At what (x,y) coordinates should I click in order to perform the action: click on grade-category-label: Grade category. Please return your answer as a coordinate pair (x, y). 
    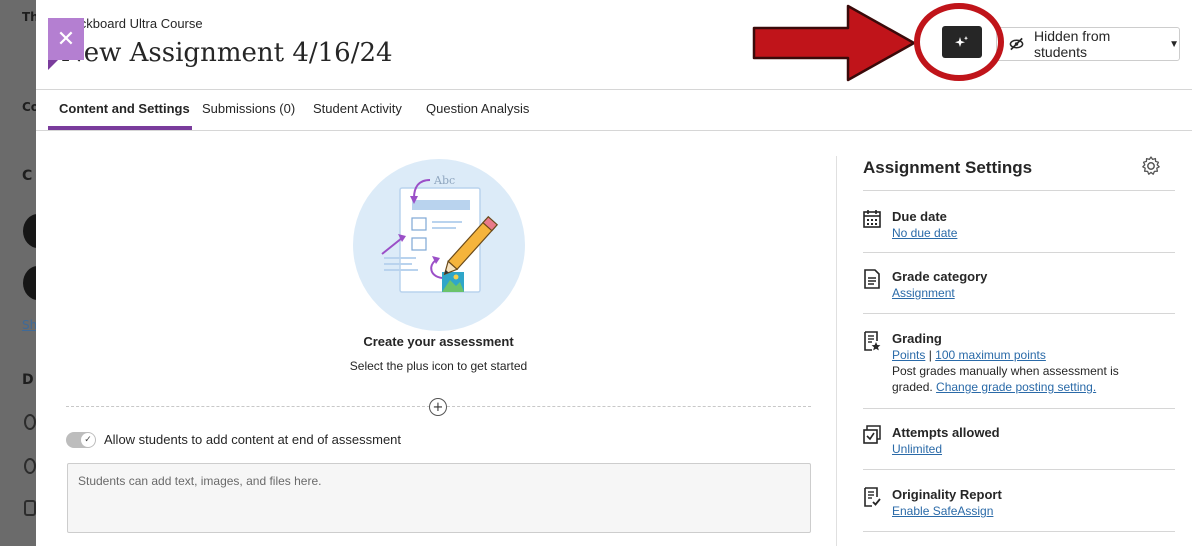
    Looking at the image, I should click on (940, 276).